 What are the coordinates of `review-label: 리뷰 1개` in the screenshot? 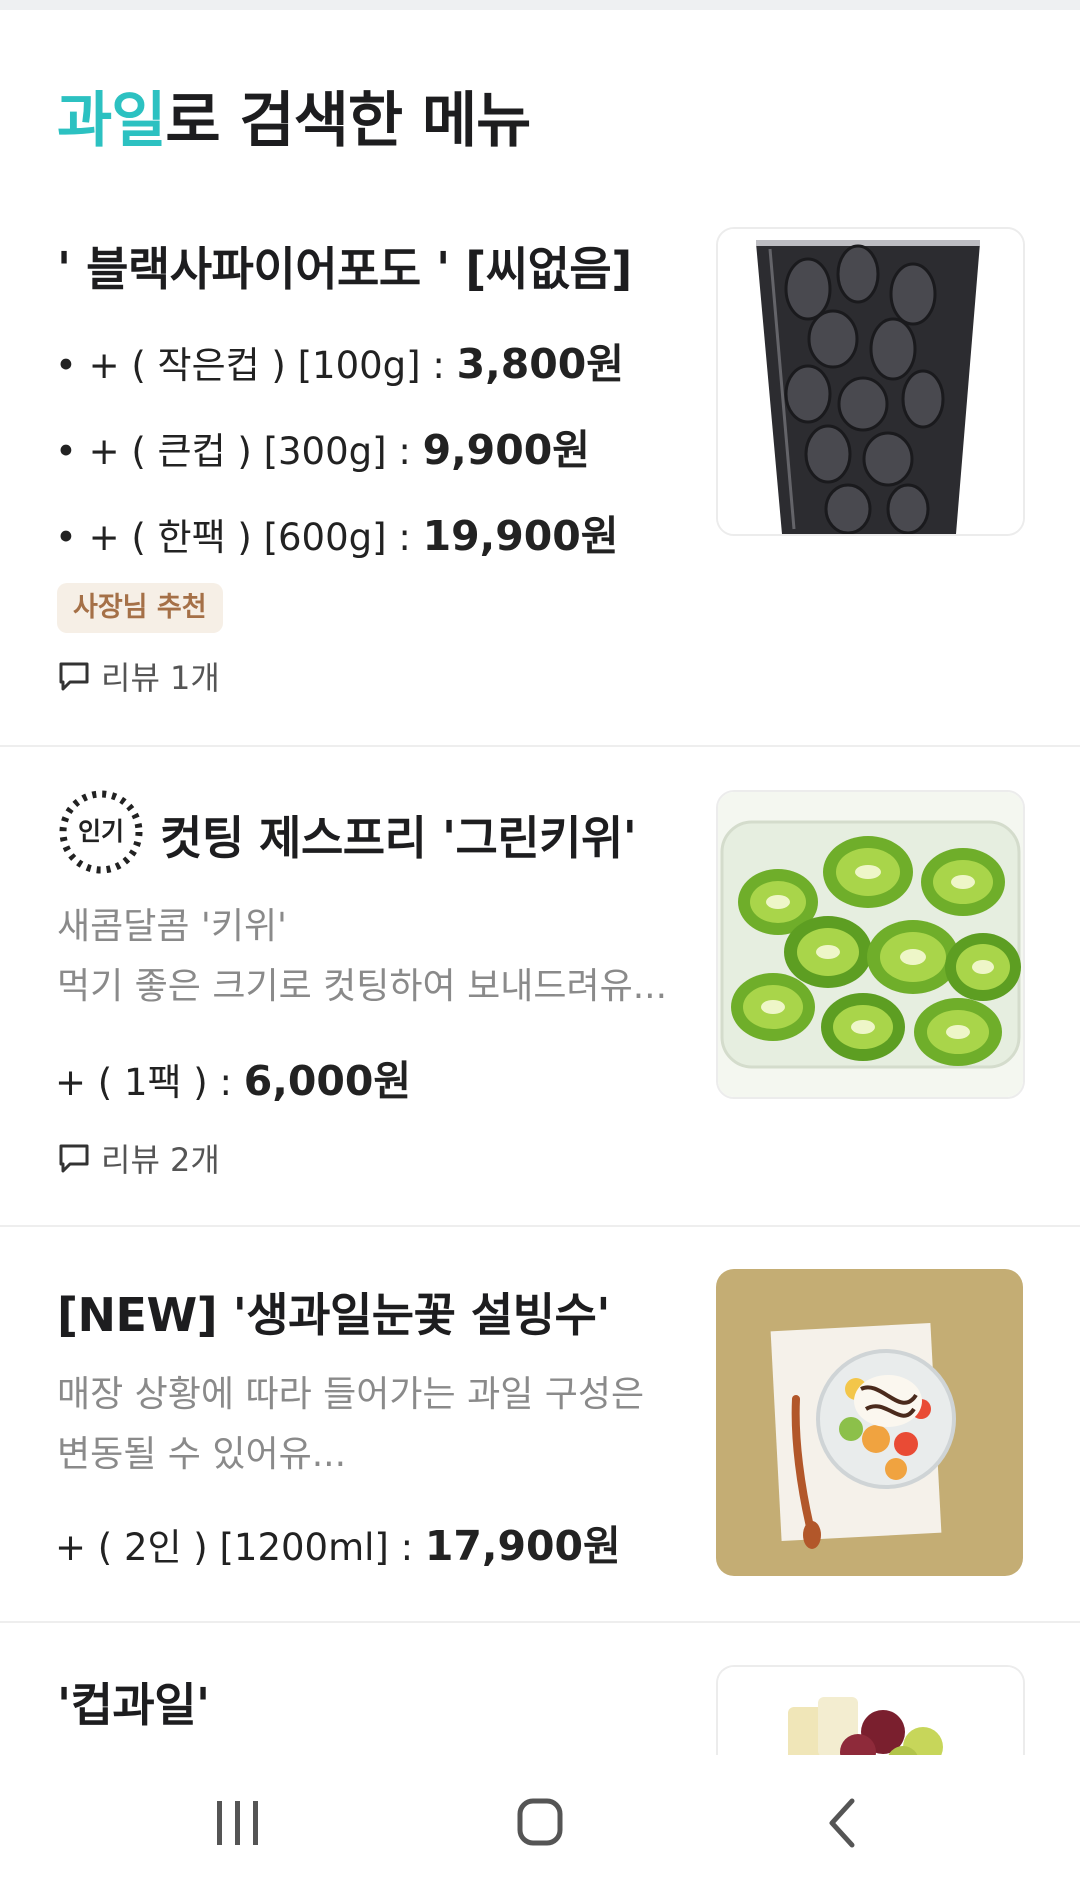 It's located at (160, 678).